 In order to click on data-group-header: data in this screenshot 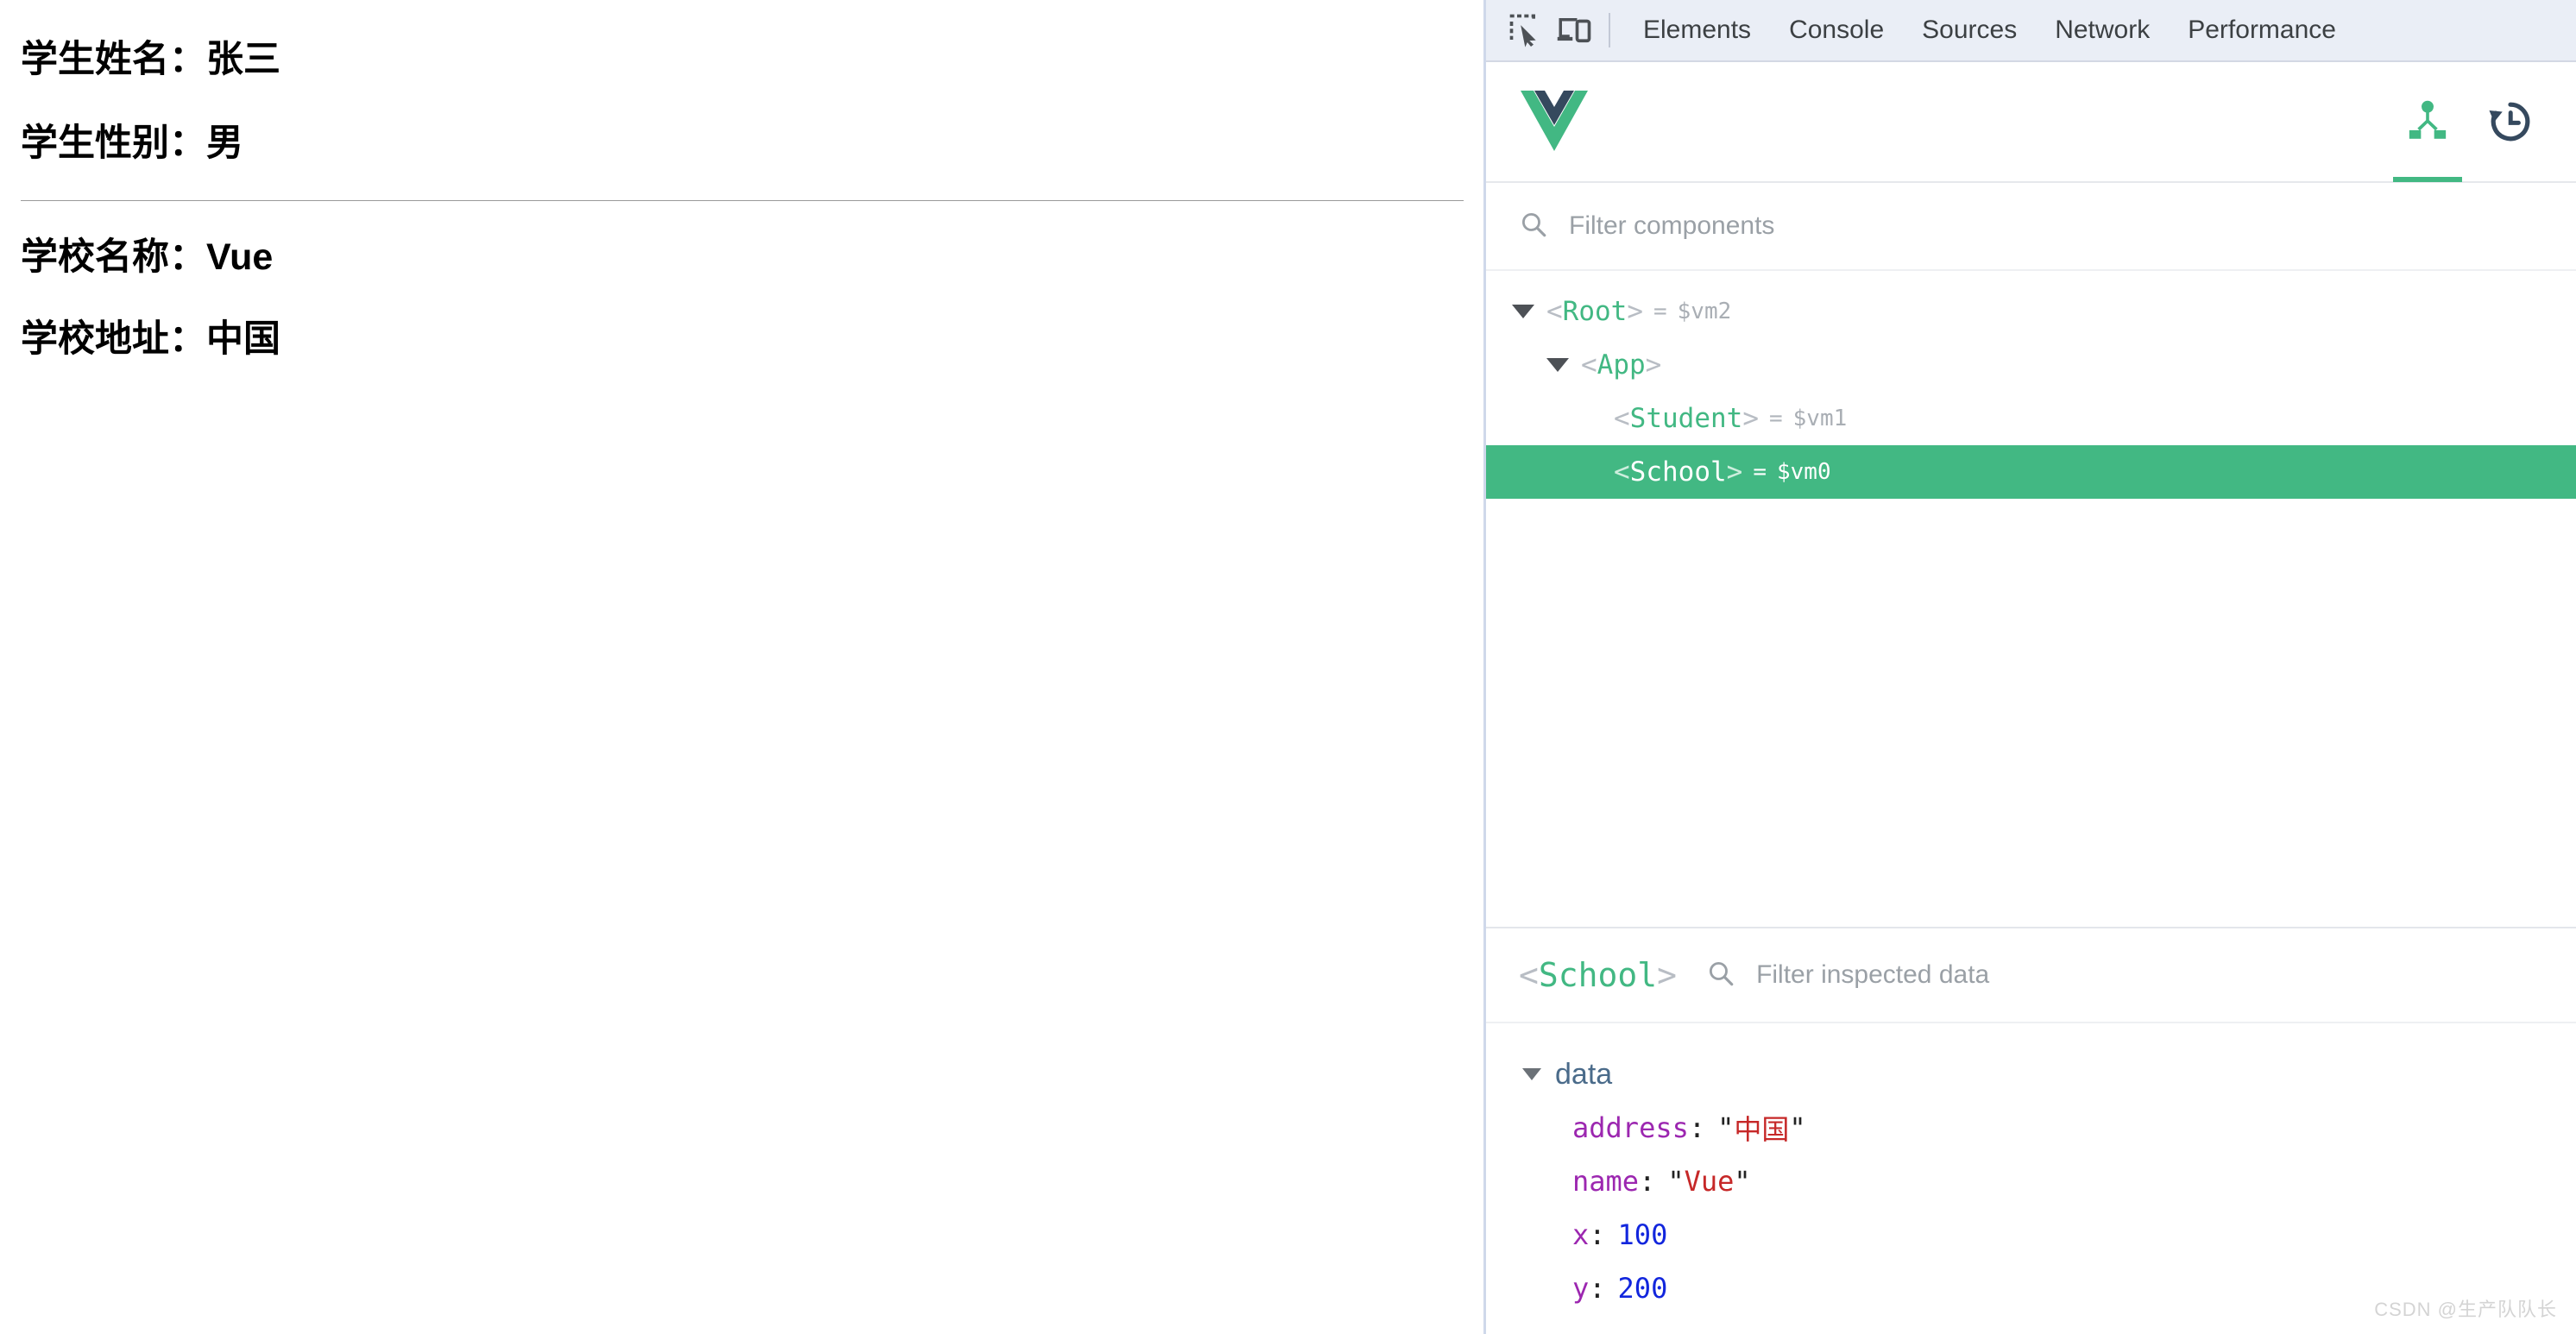, I will do `click(2049, 1074)`.